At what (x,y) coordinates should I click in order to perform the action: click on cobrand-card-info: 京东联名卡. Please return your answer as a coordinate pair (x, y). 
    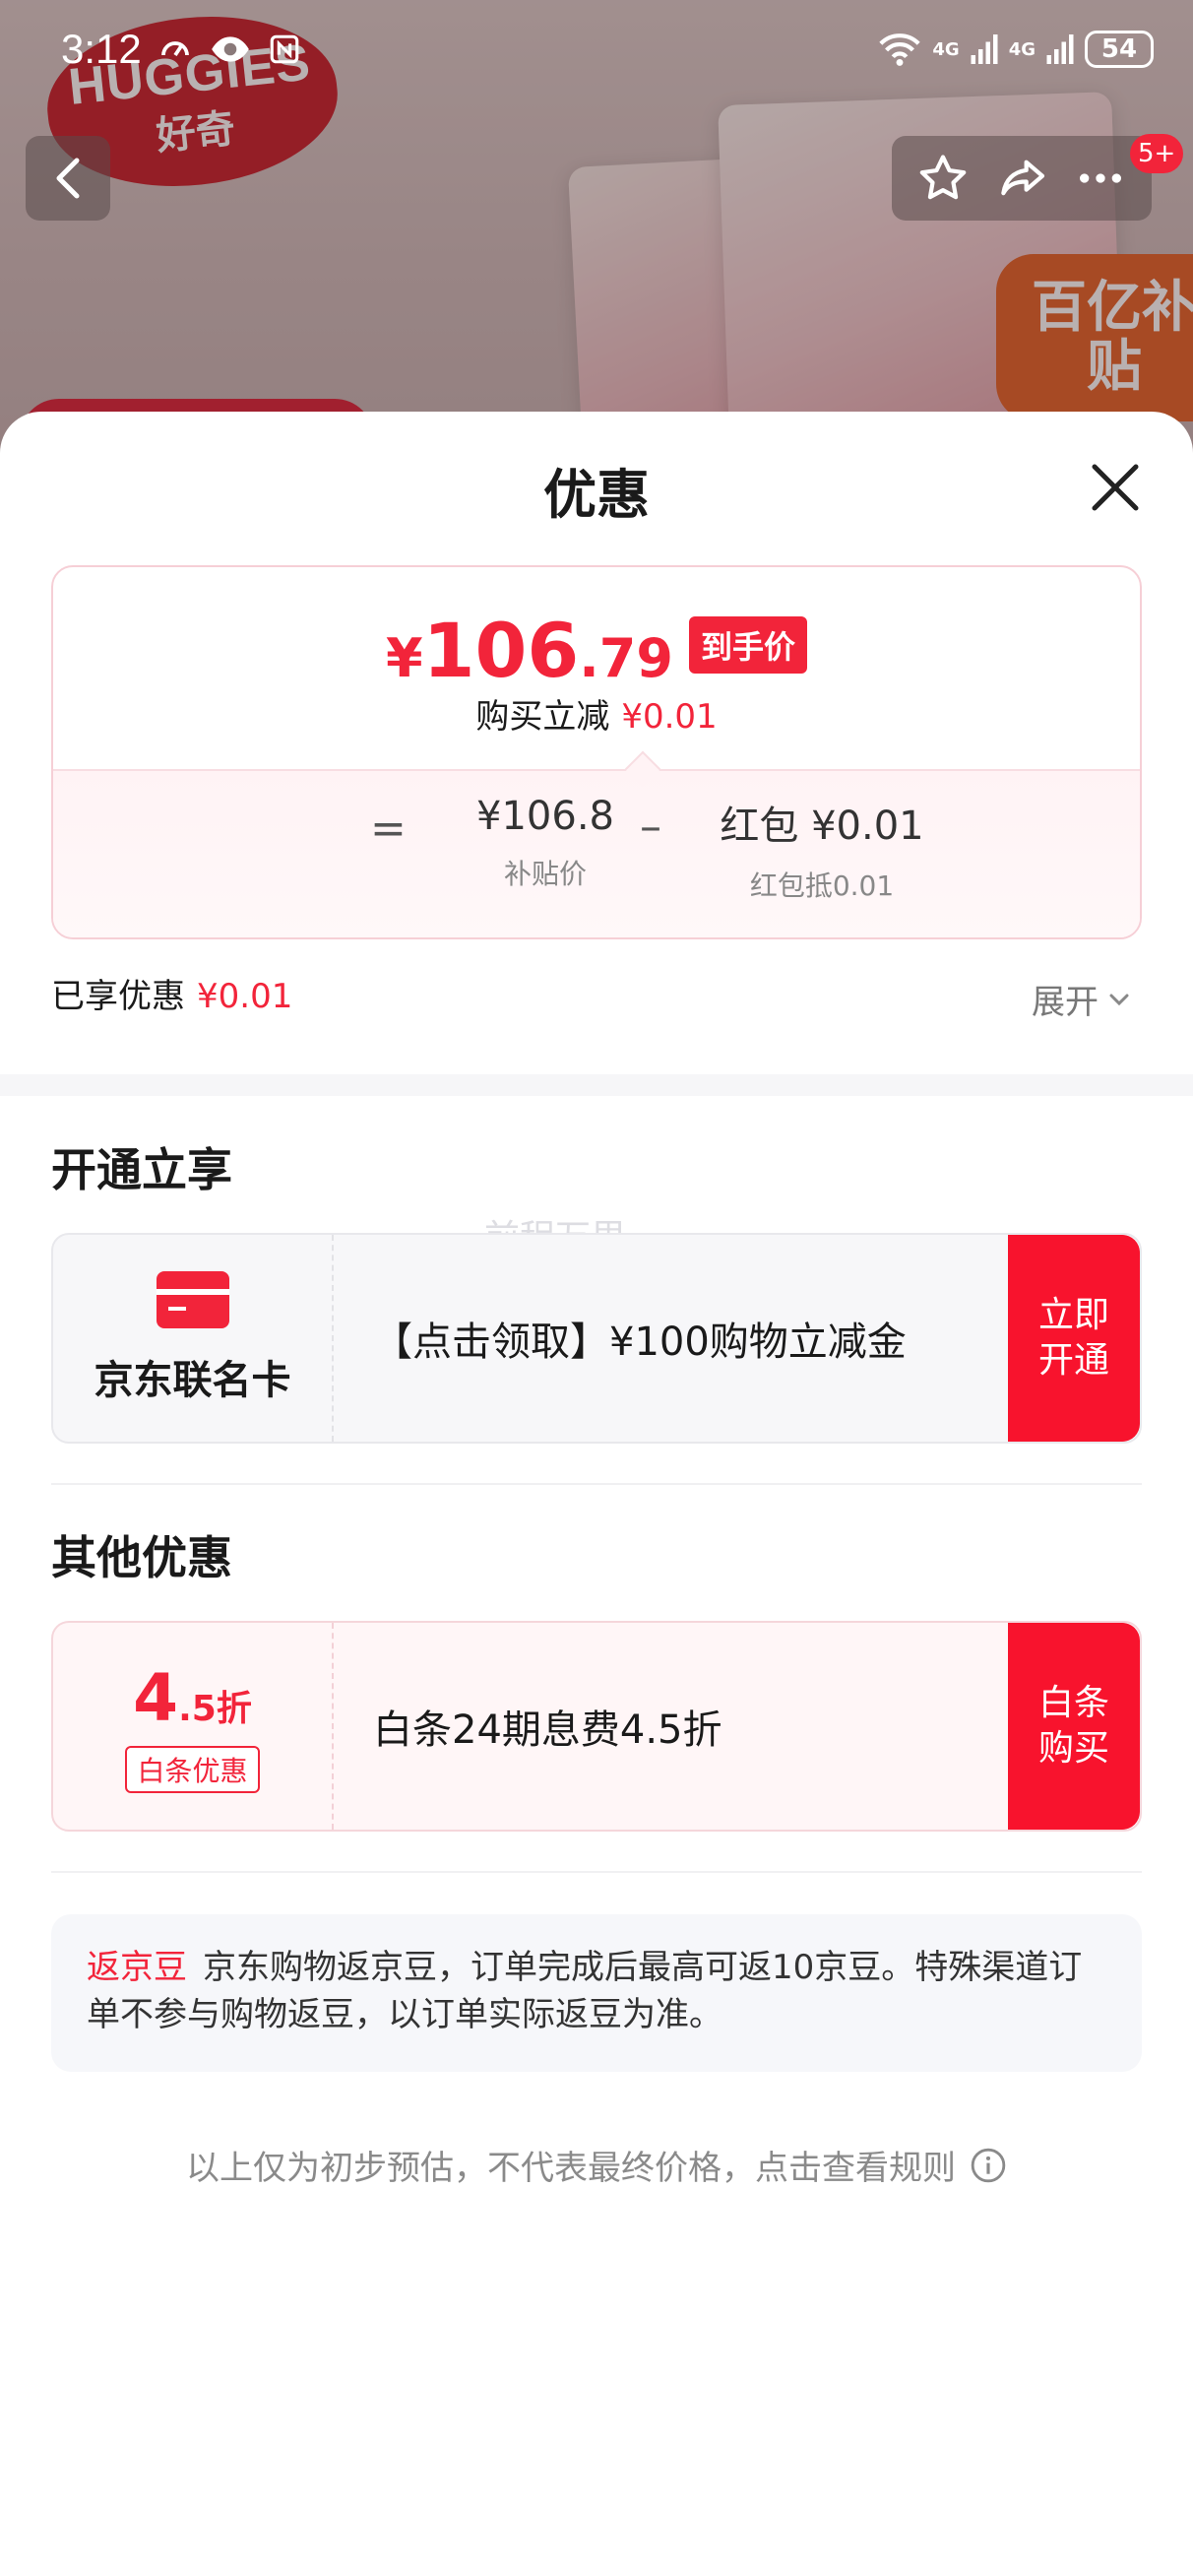
    Looking at the image, I should click on (193, 1338).